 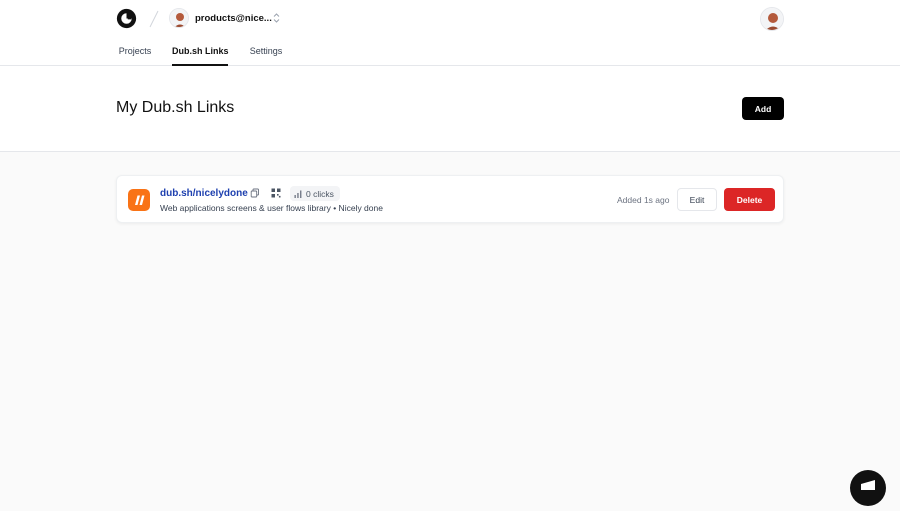 What do you see at coordinates (643, 200) in the screenshot?
I see `added-time: Added 1s ago` at bounding box center [643, 200].